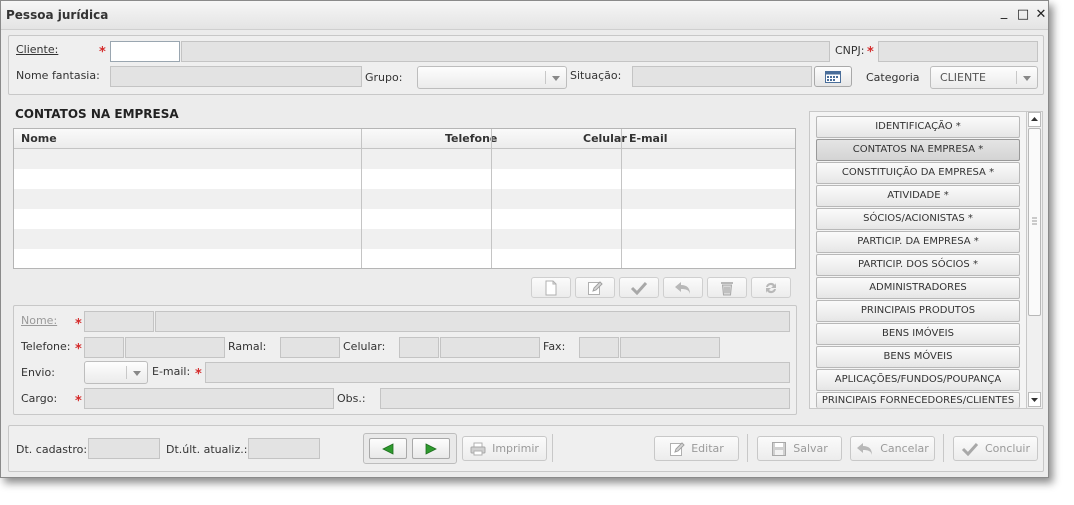  Describe the element at coordinates (918, 173) in the screenshot. I see `nav-constituicao-da-empresa: CONSTITUIÇÃO DA EMPRESA *` at that location.